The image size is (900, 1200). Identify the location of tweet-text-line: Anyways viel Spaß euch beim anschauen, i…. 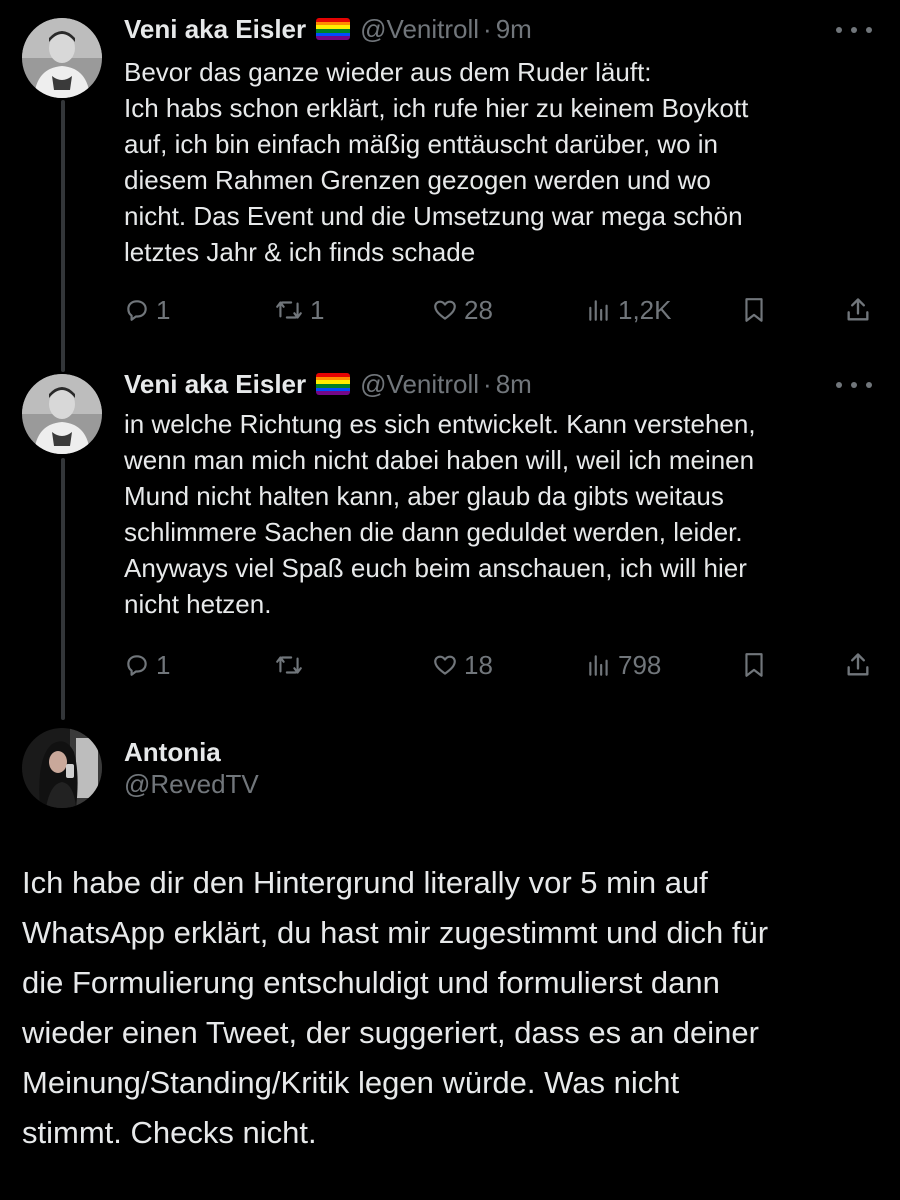
(435, 568).